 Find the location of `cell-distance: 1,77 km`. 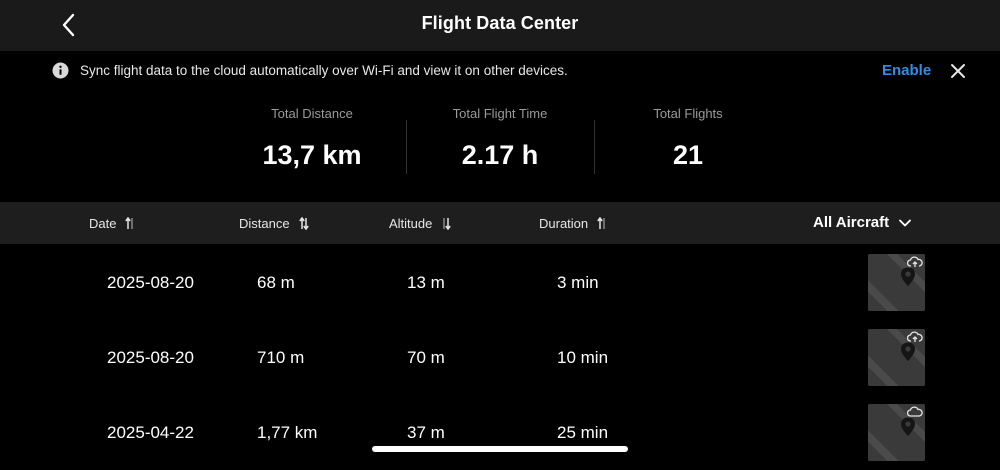

cell-distance: 1,77 km is located at coordinates (287, 432).